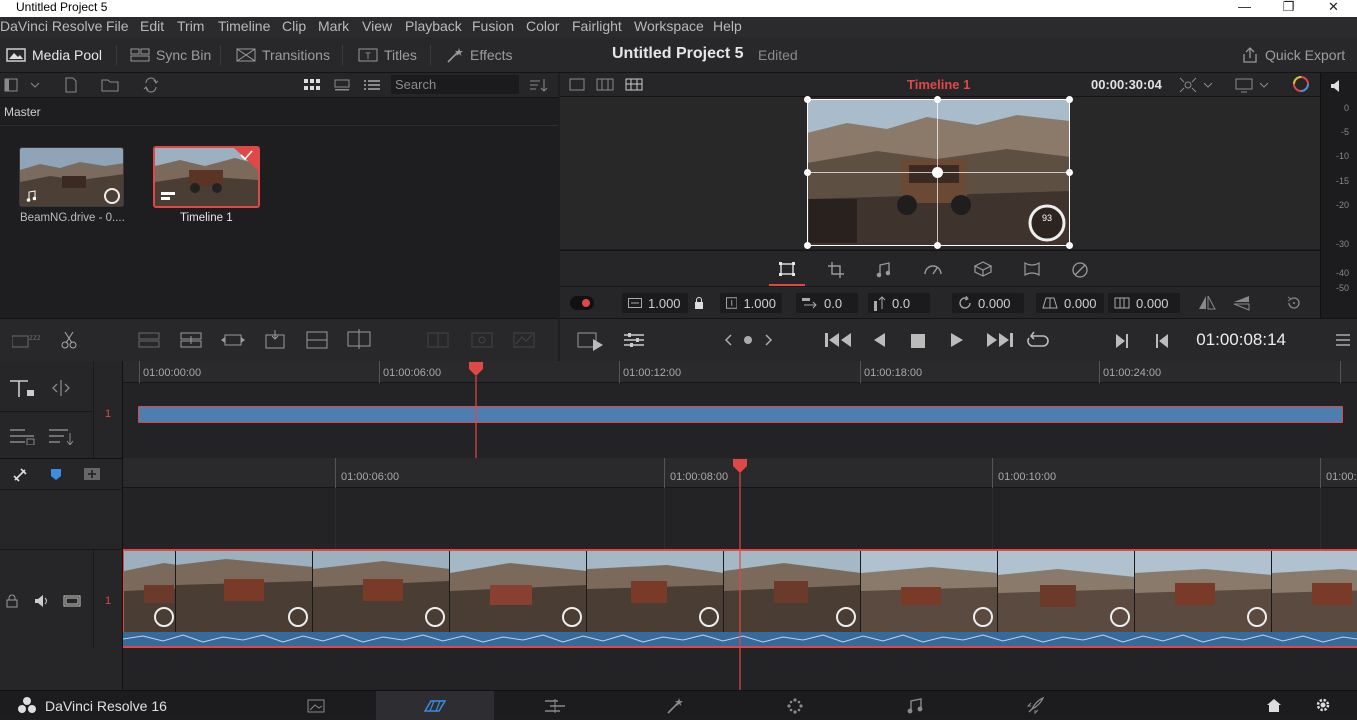  What do you see at coordinates (1032, 269) in the screenshot?
I see `lens-correction-icon` at bounding box center [1032, 269].